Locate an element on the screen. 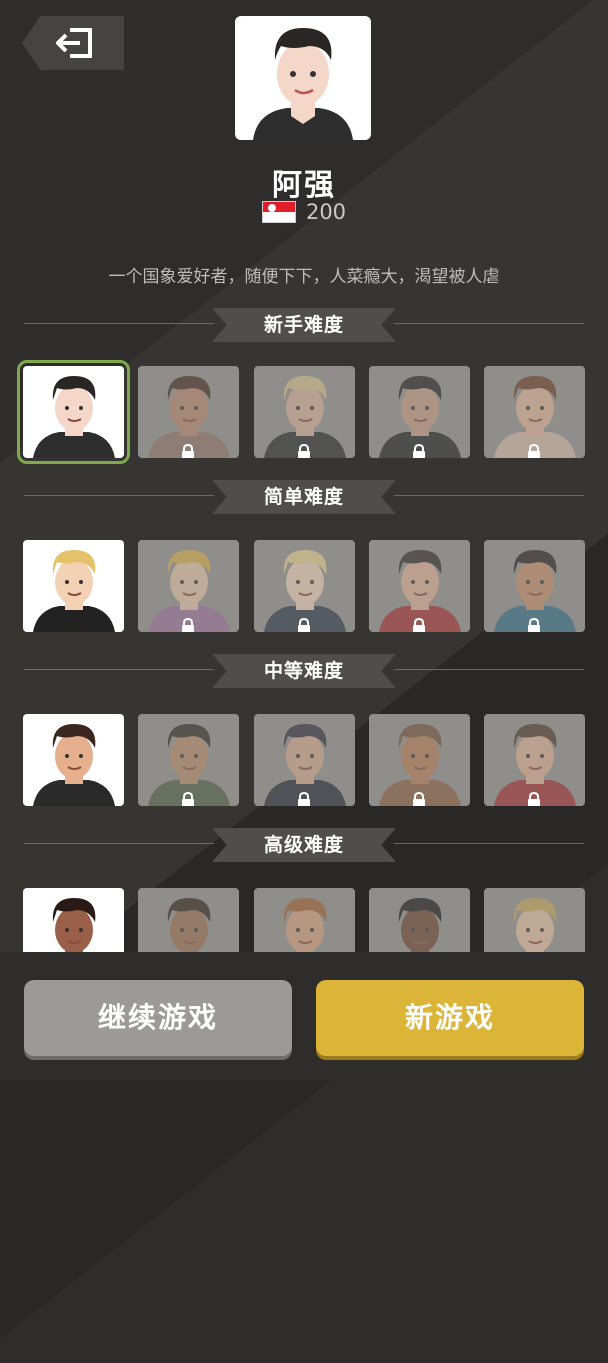 The image size is (608, 1363). section-title: 高级难度 is located at coordinates (303, 845).